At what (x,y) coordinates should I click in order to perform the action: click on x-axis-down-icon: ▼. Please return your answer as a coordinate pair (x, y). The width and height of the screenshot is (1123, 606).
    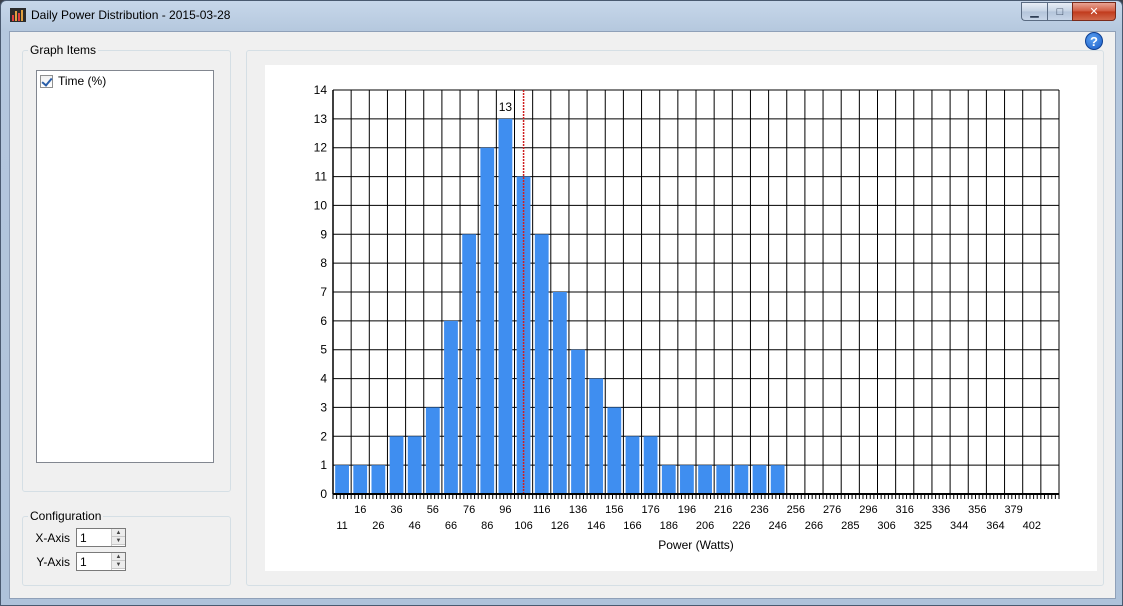
    Looking at the image, I should click on (118, 541).